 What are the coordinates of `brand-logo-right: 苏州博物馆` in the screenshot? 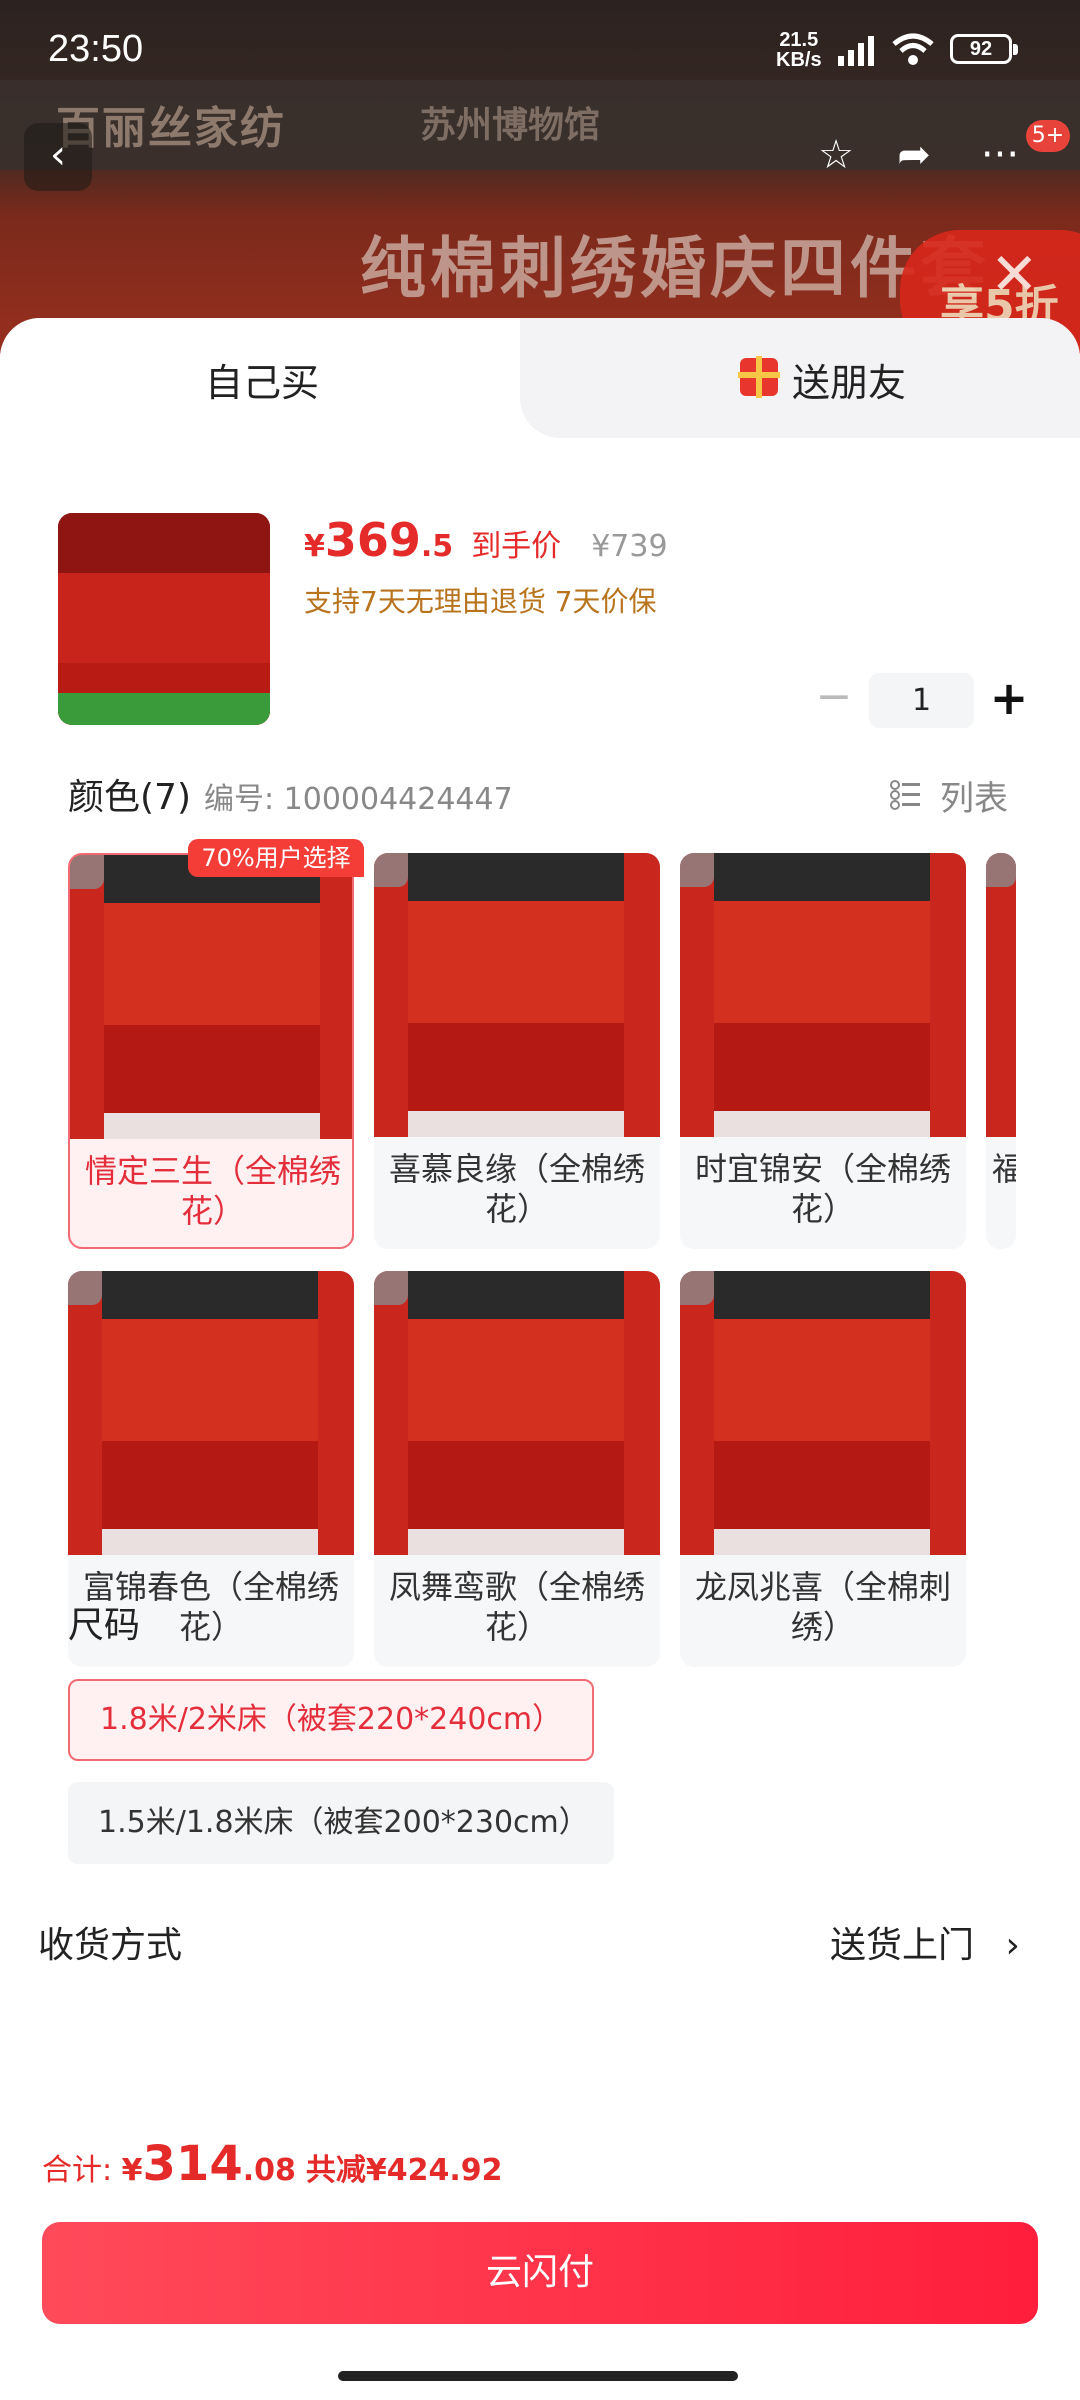 It's located at (510, 125).